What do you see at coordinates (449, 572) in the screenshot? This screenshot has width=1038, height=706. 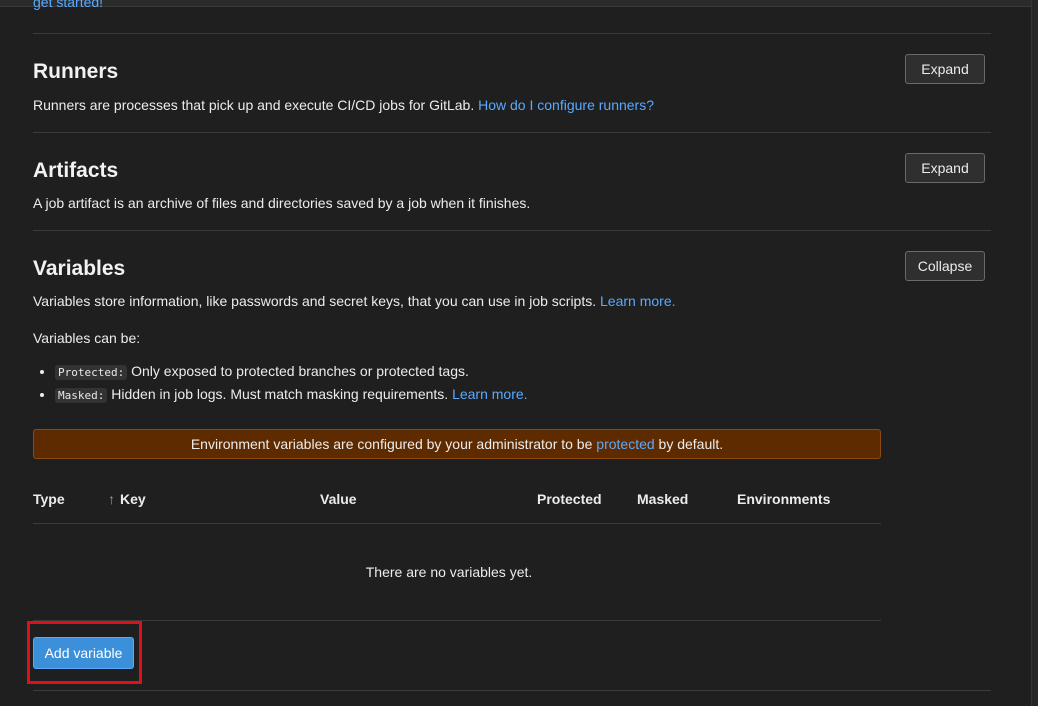 I see `empty-state-text: There are no variables yet.` at bounding box center [449, 572].